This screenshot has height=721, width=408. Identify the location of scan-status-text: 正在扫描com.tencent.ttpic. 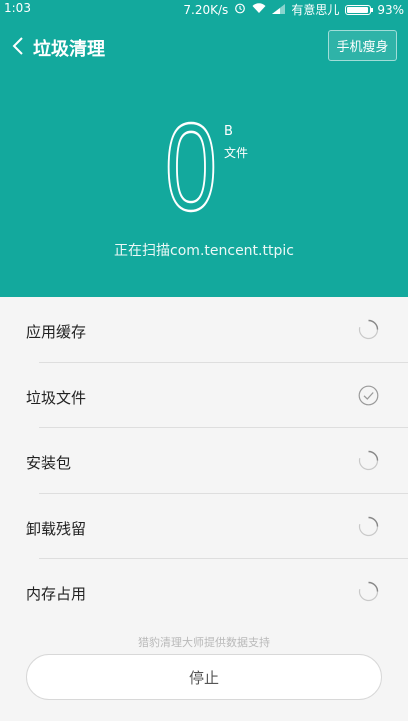
(204, 251).